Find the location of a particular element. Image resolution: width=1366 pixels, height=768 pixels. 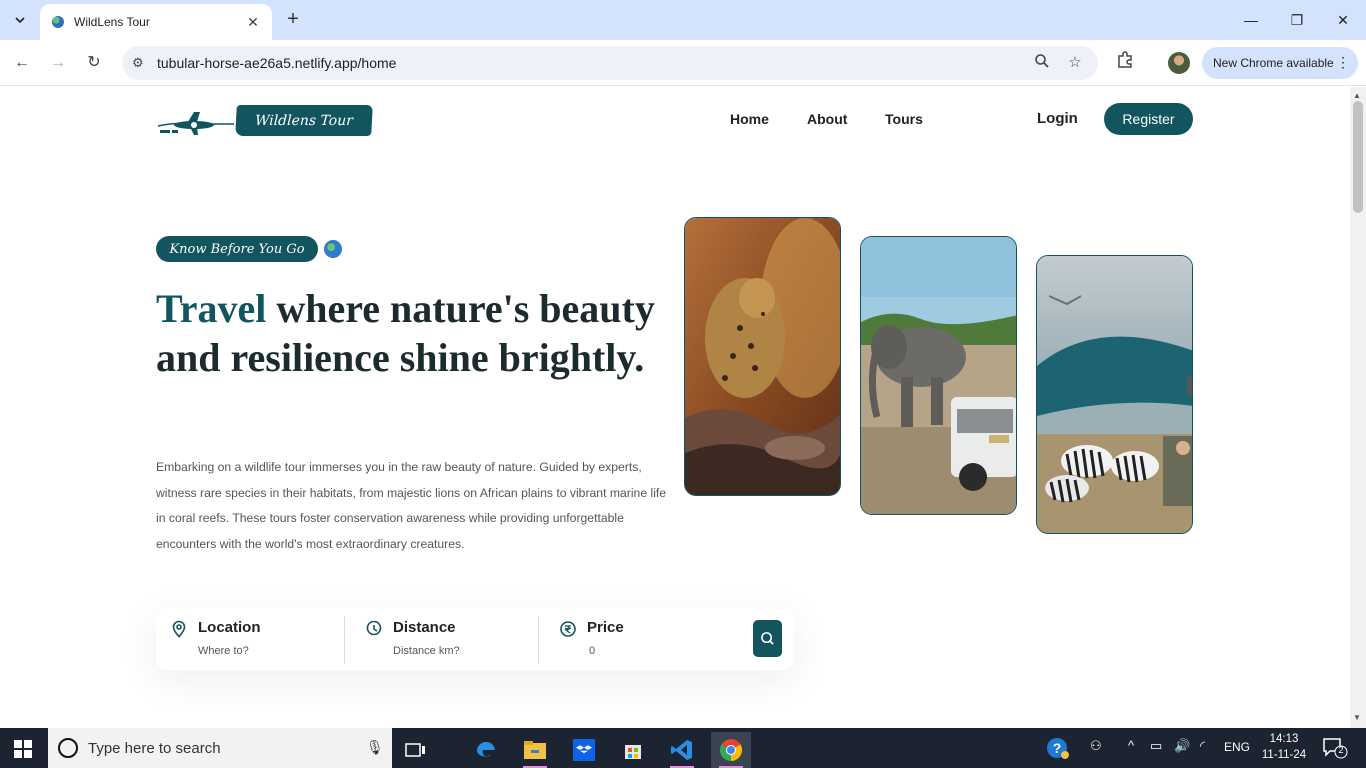

url-text: tubular-horse-ae26a5.netlify.app/home is located at coordinates (276, 63).